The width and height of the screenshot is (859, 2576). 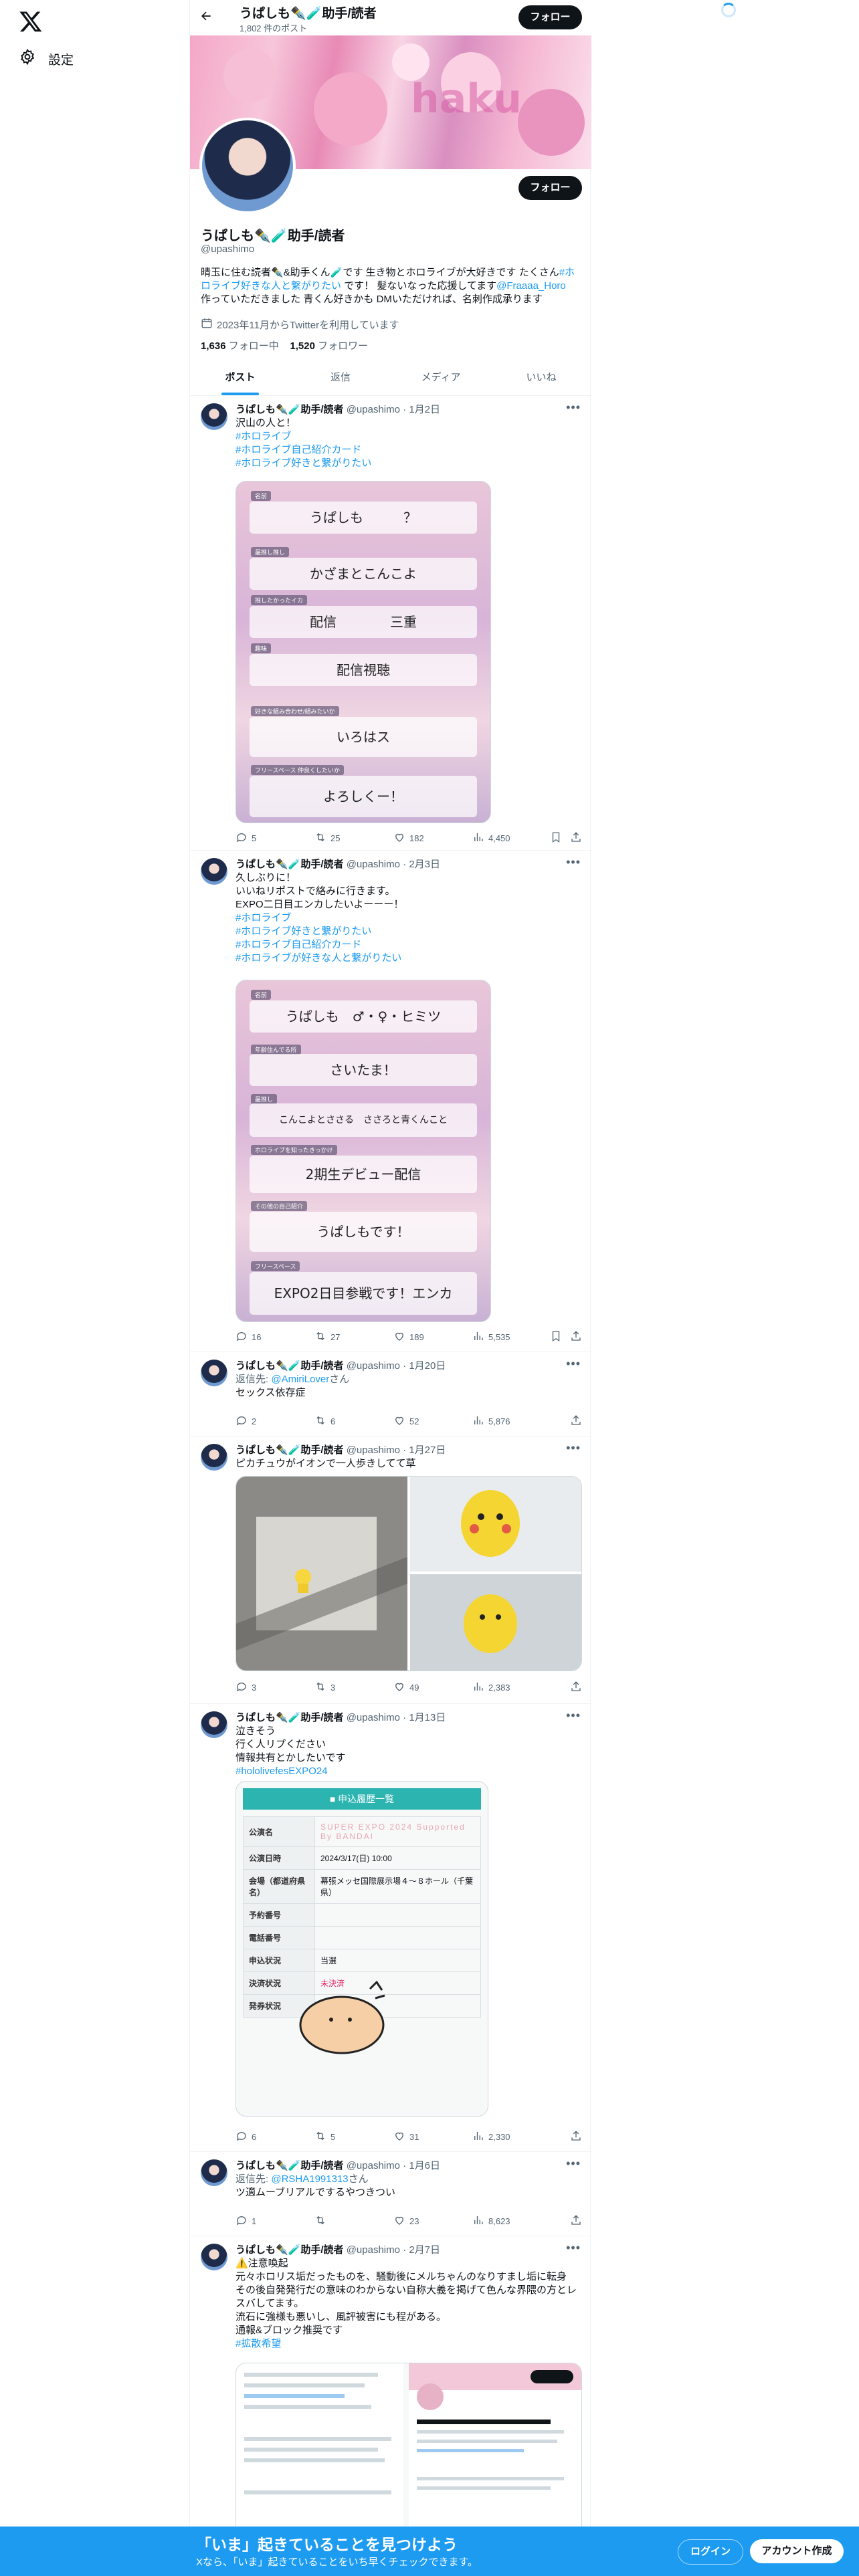 I want to click on like-button: 23, so click(x=406, y=2221).